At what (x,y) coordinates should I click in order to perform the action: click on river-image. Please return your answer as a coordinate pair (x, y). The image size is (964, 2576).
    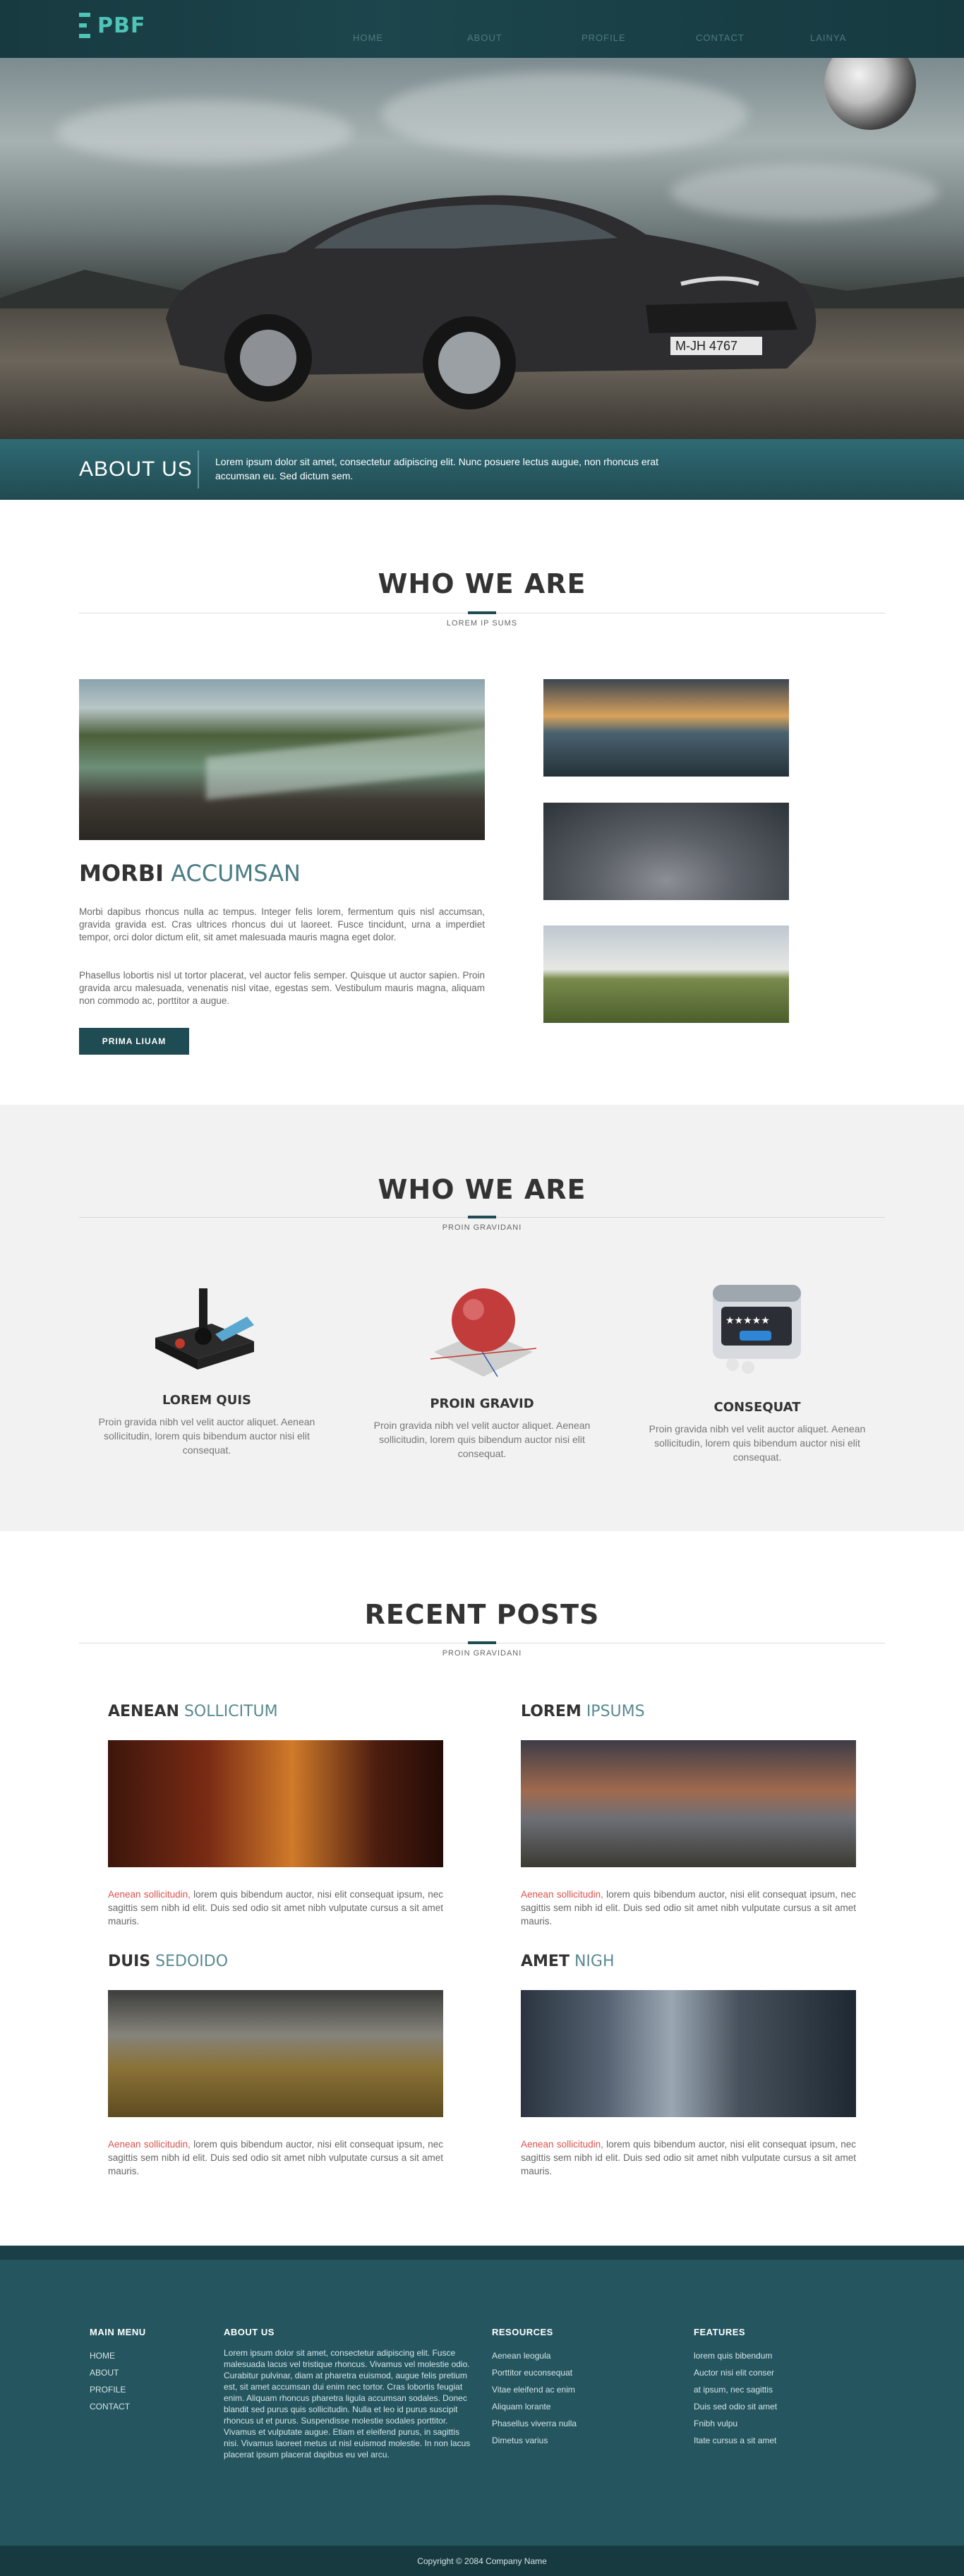
    Looking at the image, I should click on (282, 759).